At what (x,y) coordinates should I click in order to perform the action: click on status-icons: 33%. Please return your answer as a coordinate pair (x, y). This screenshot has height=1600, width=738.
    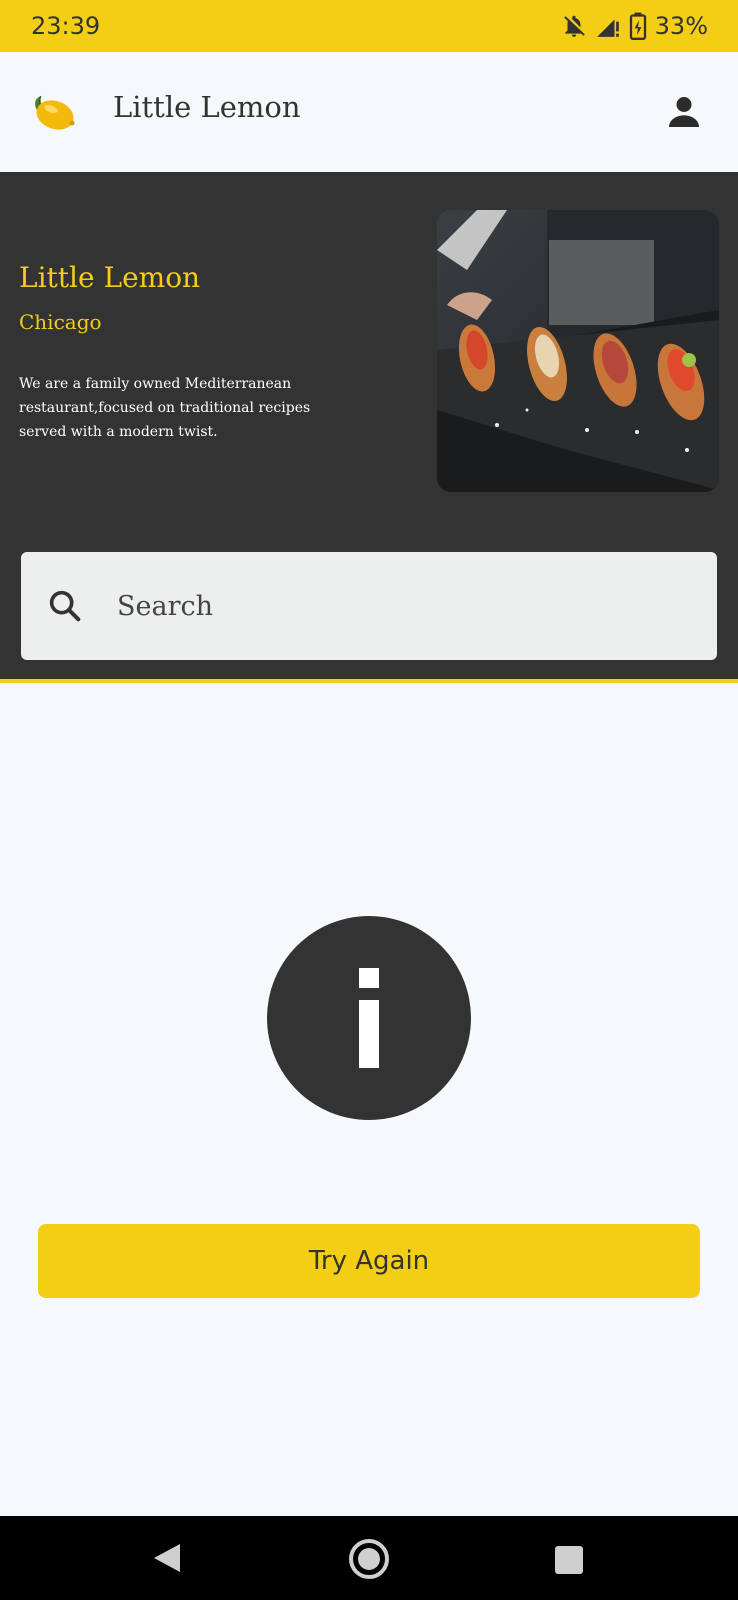
    Looking at the image, I should click on (634, 26).